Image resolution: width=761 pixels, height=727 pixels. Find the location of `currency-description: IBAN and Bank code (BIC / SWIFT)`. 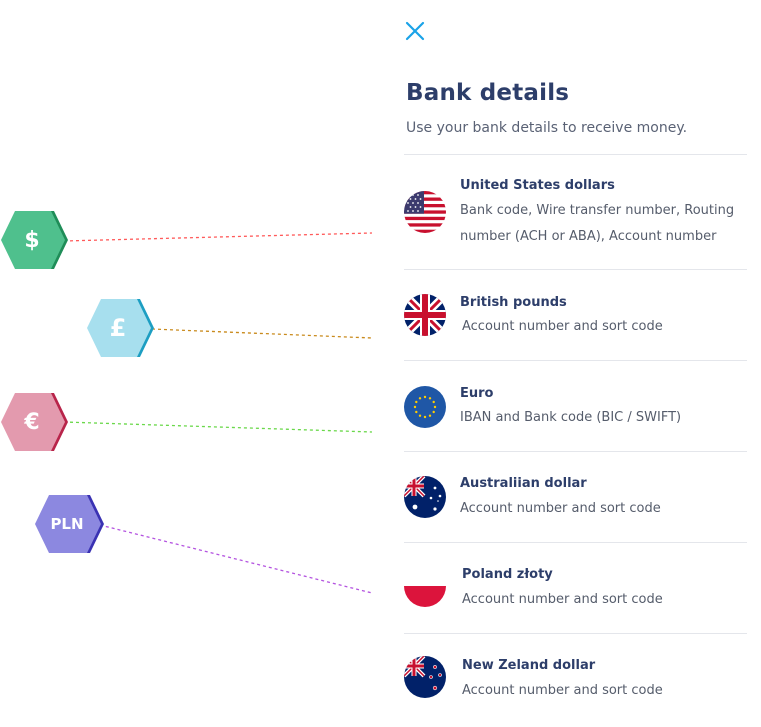

currency-description: IBAN and Bank code (BIC / SWIFT) is located at coordinates (571, 417).